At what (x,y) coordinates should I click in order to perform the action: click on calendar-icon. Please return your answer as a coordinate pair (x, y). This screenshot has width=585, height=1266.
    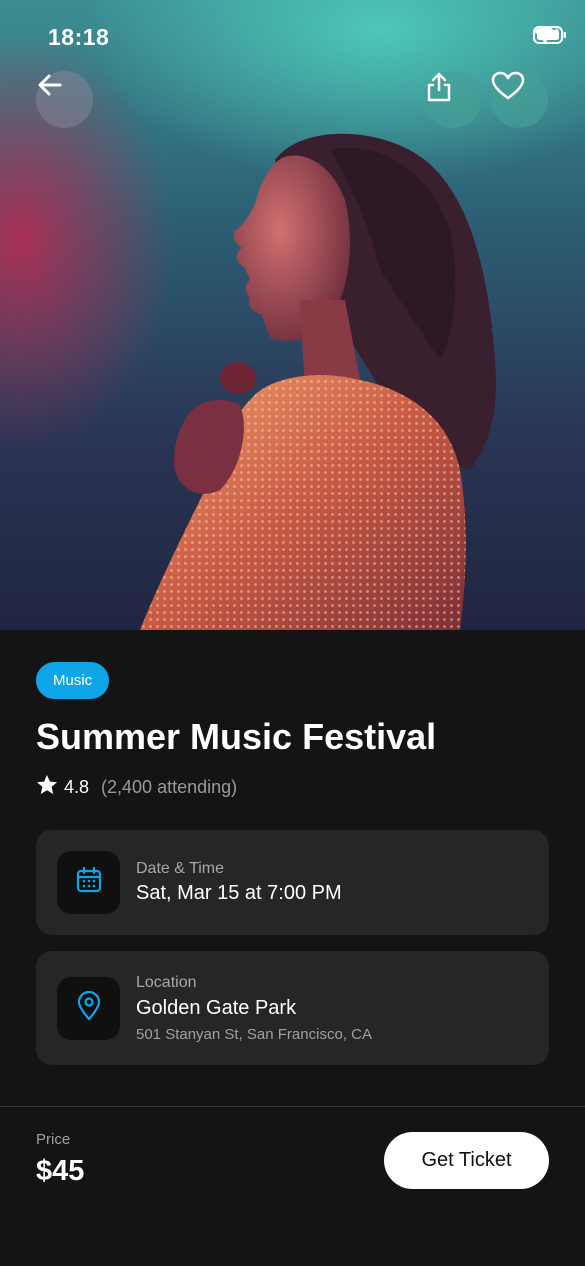
    Looking at the image, I should click on (89, 882).